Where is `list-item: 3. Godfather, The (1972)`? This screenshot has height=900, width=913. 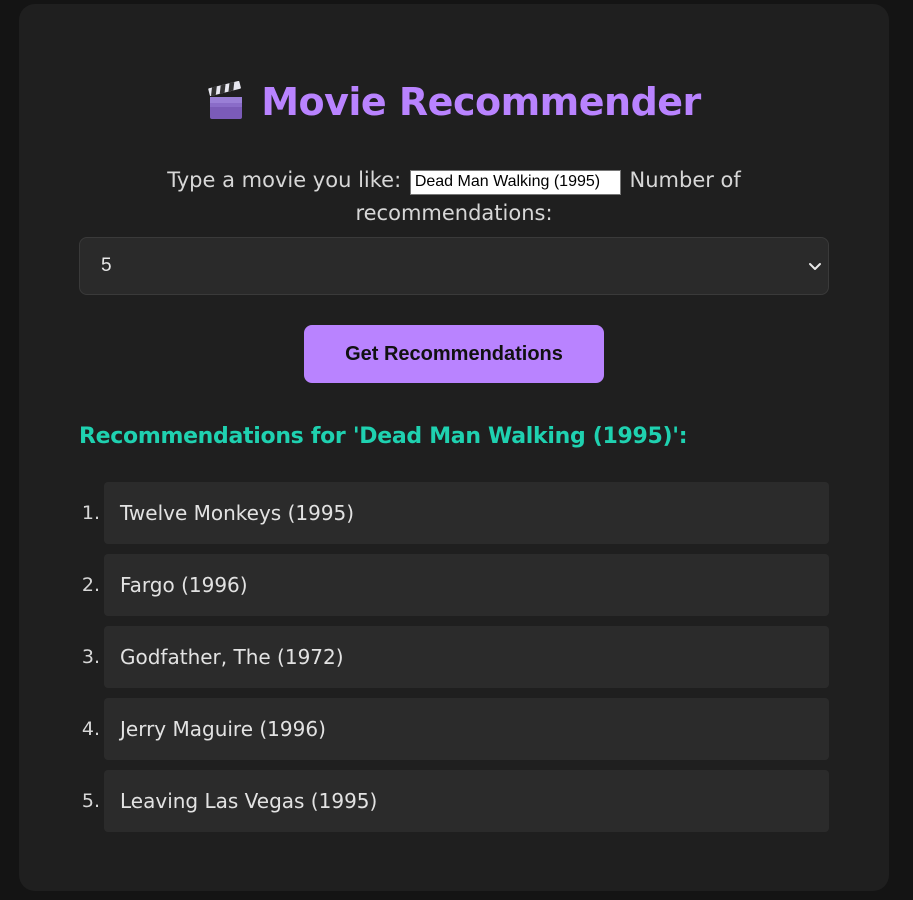 list-item: 3. Godfather, The (1972) is located at coordinates (454, 657).